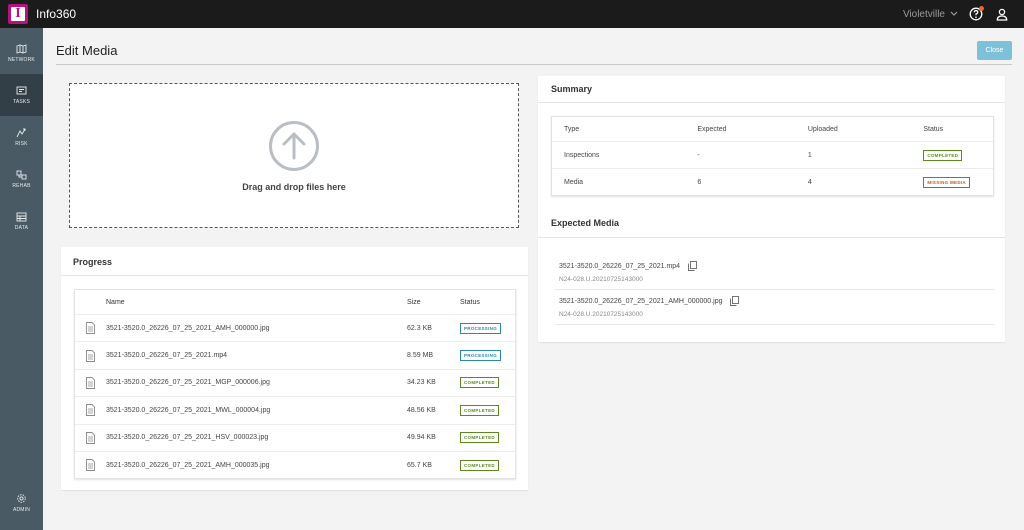  What do you see at coordinates (21, 95) in the screenshot?
I see `sidebar-item-tasks: TASKS` at bounding box center [21, 95].